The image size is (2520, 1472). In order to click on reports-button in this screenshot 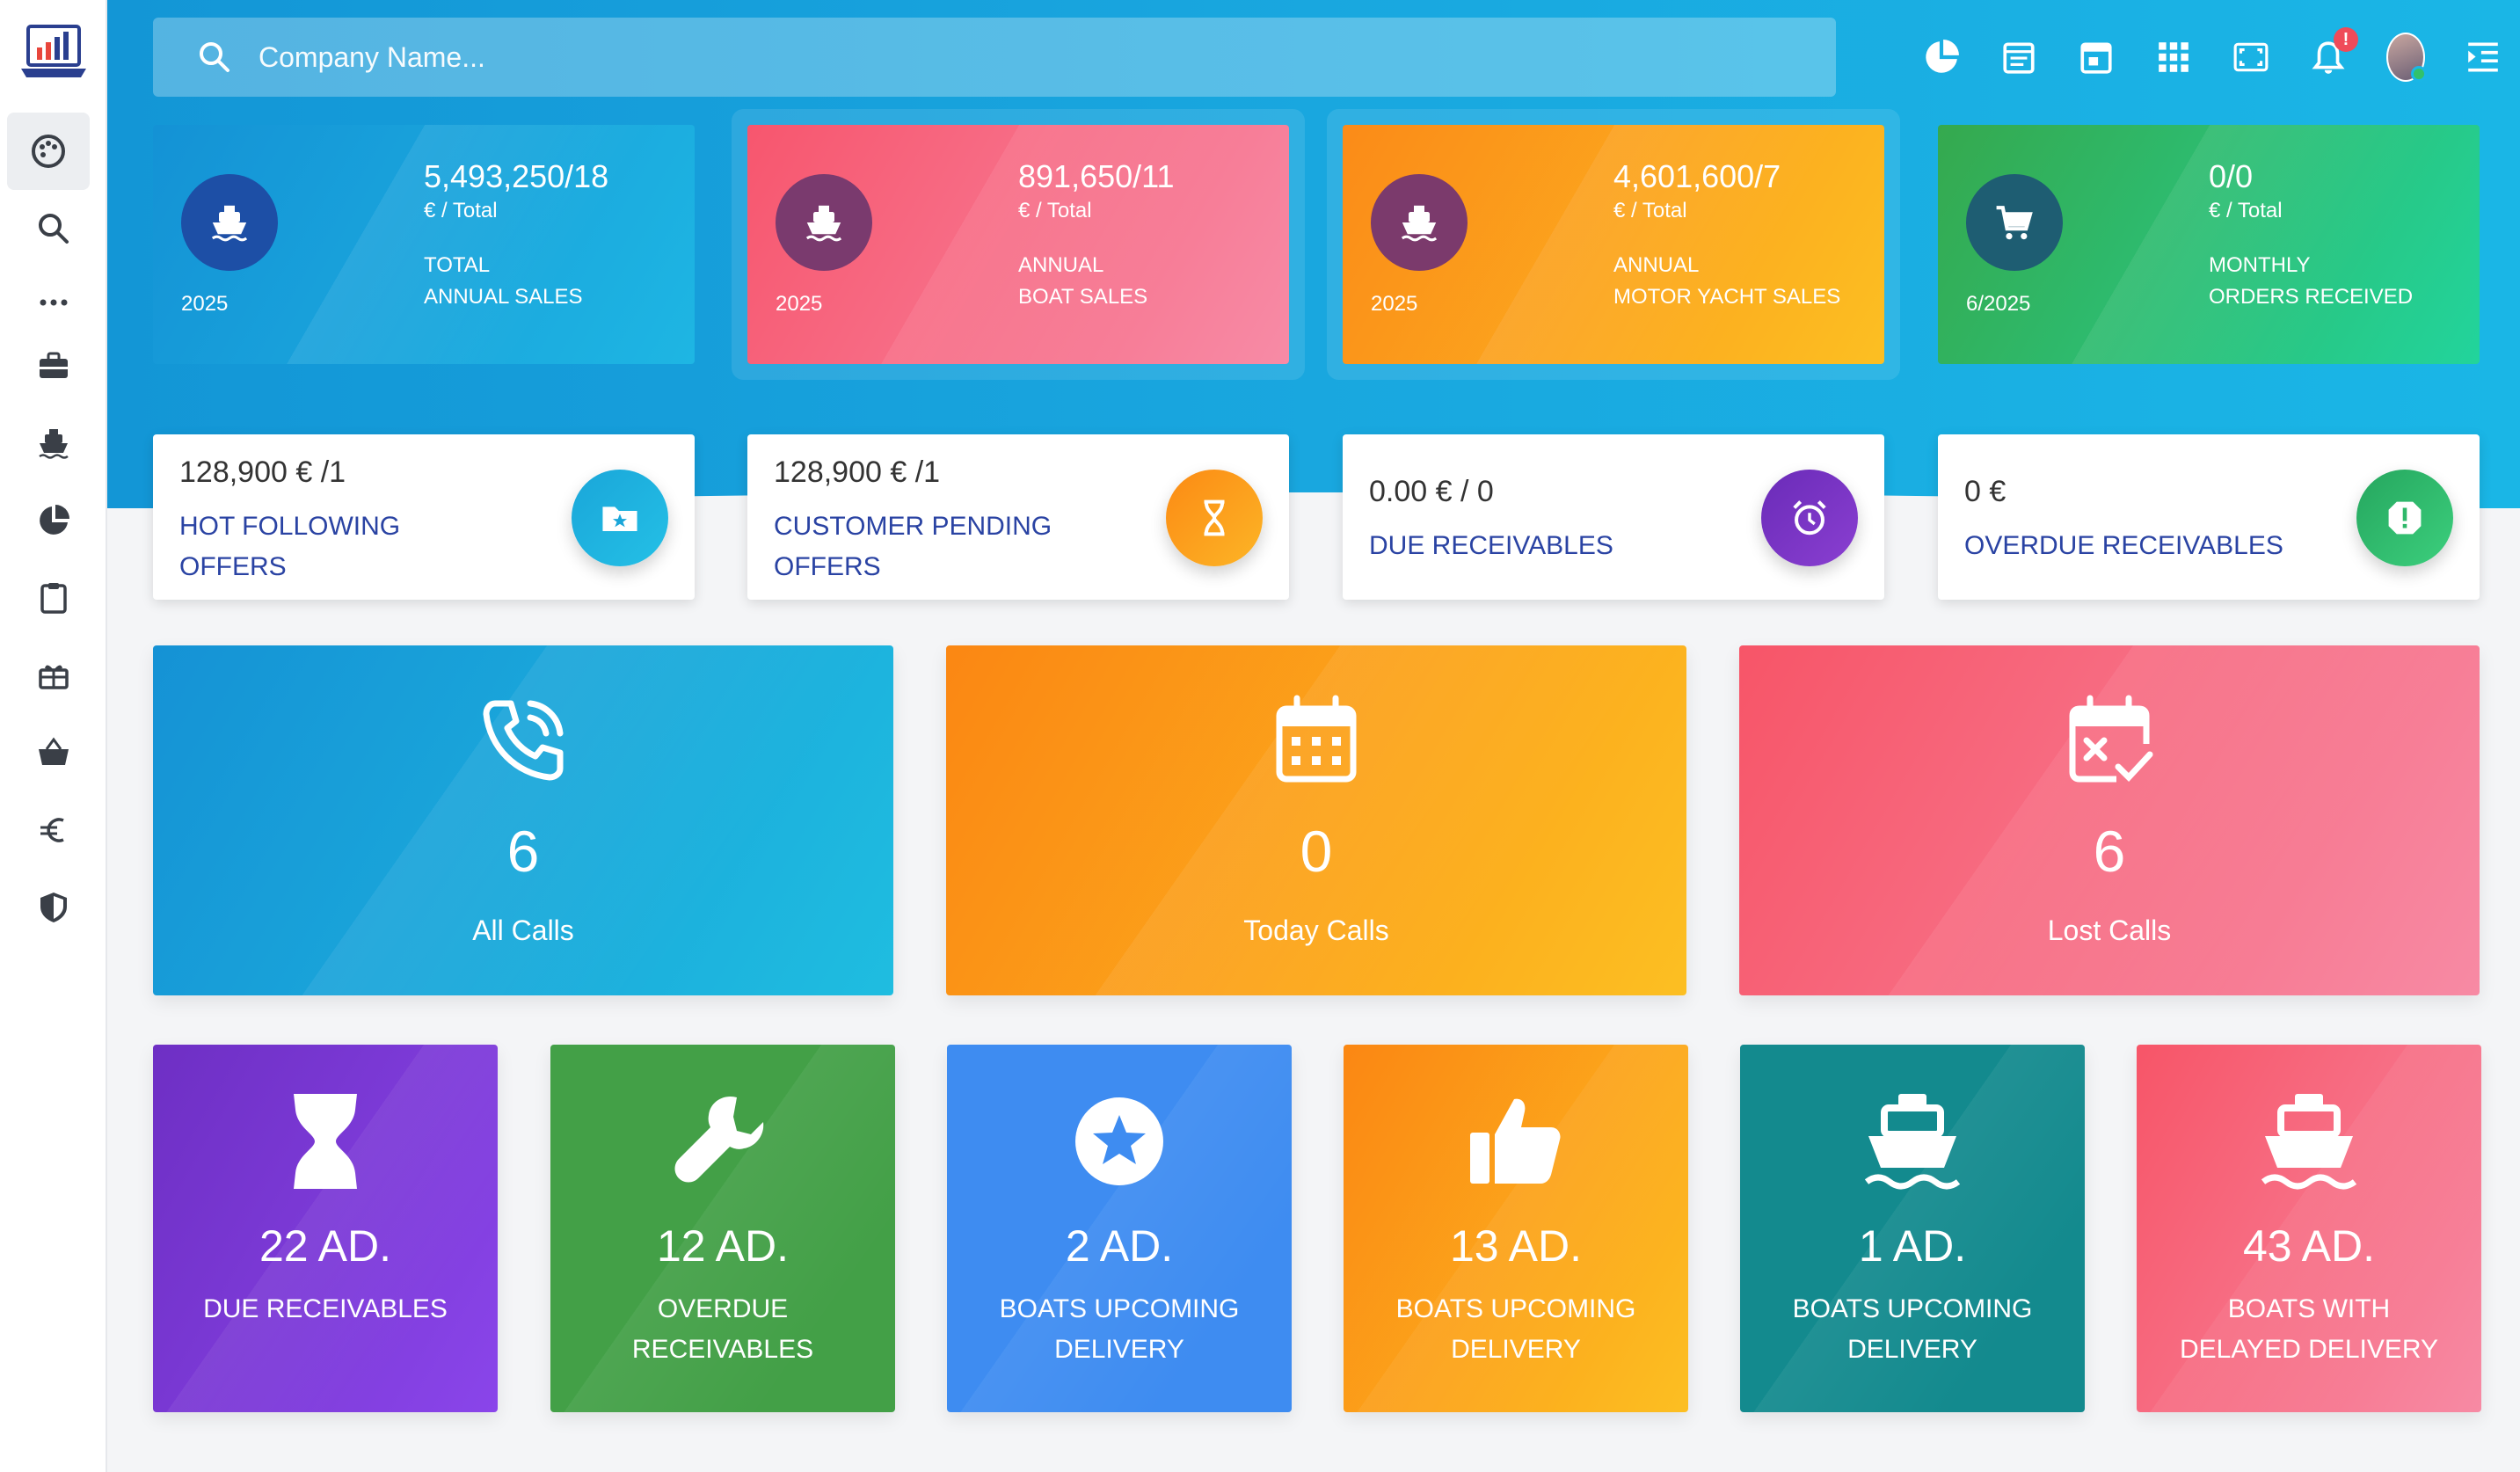, I will do `click(1941, 57)`.